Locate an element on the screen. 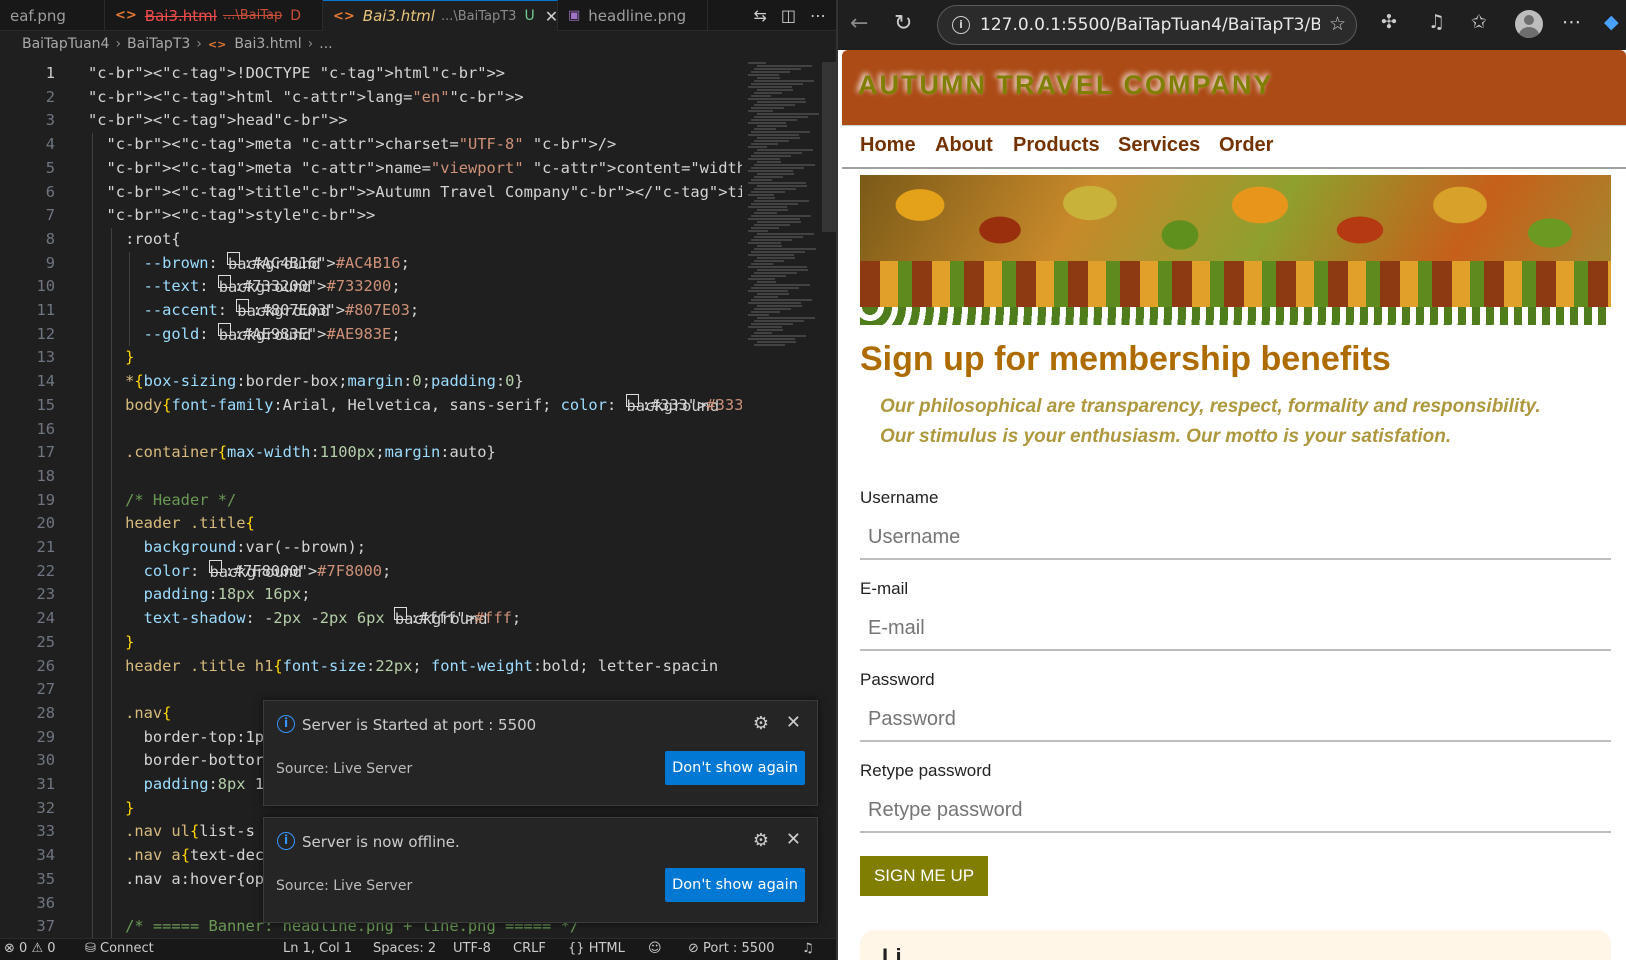 Image resolution: width=1626 pixels, height=960 pixels. more-actions-icon: ⋯ is located at coordinates (818, 15).